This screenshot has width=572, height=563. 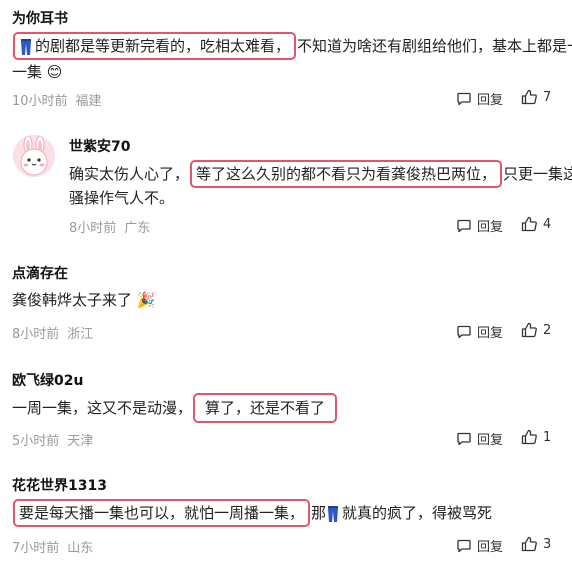 What do you see at coordinates (346, 174) in the screenshot?
I see `comment-text-highlight: 等了这么久别的都不看只为看龚俊热巴两位，` at bounding box center [346, 174].